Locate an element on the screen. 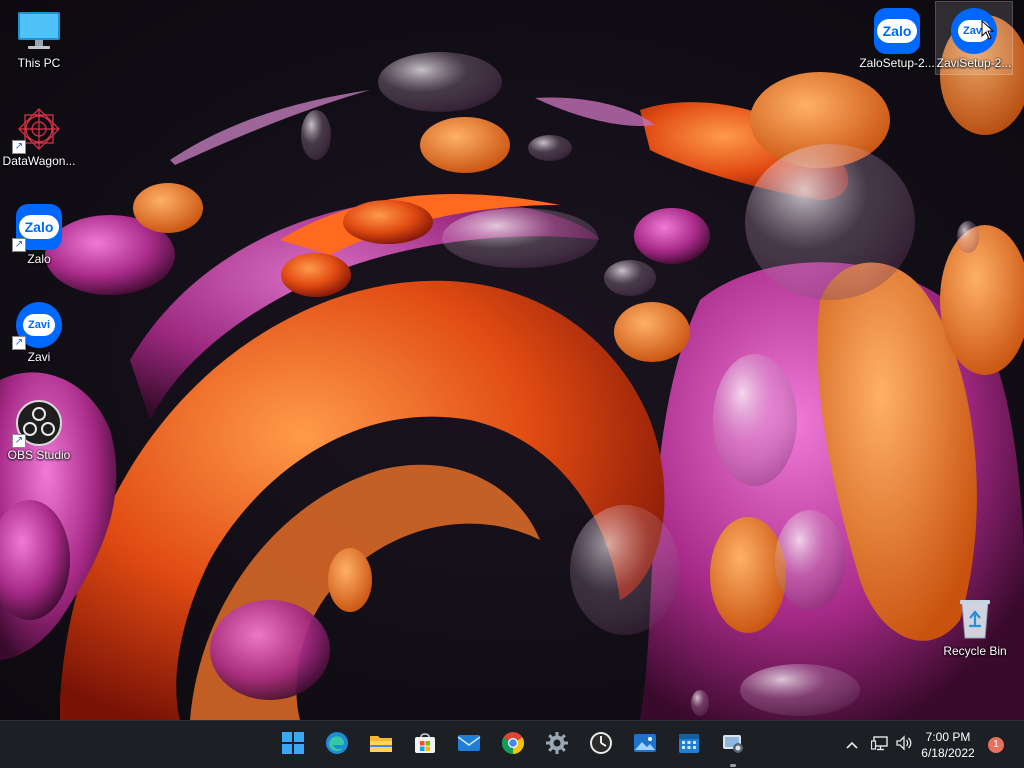 This screenshot has width=1024, height=768. volume-button is located at coordinates (904, 744).